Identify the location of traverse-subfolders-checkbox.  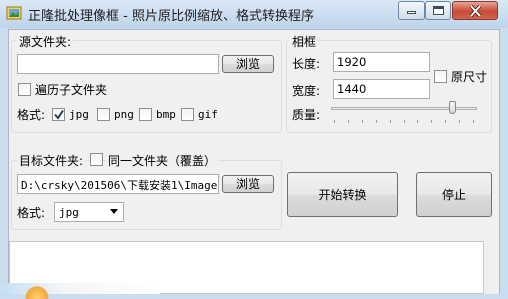
(24, 89).